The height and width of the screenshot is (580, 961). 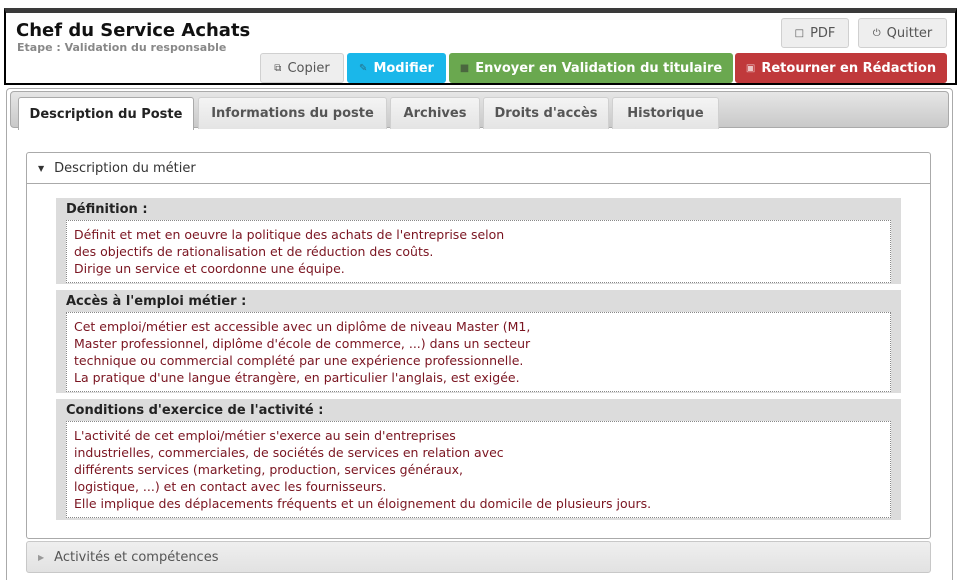 What do you see at coordinates (41, 168) in the screenshot?
I see `caret-down-icon: ▼` at bounding box center [41, 168].